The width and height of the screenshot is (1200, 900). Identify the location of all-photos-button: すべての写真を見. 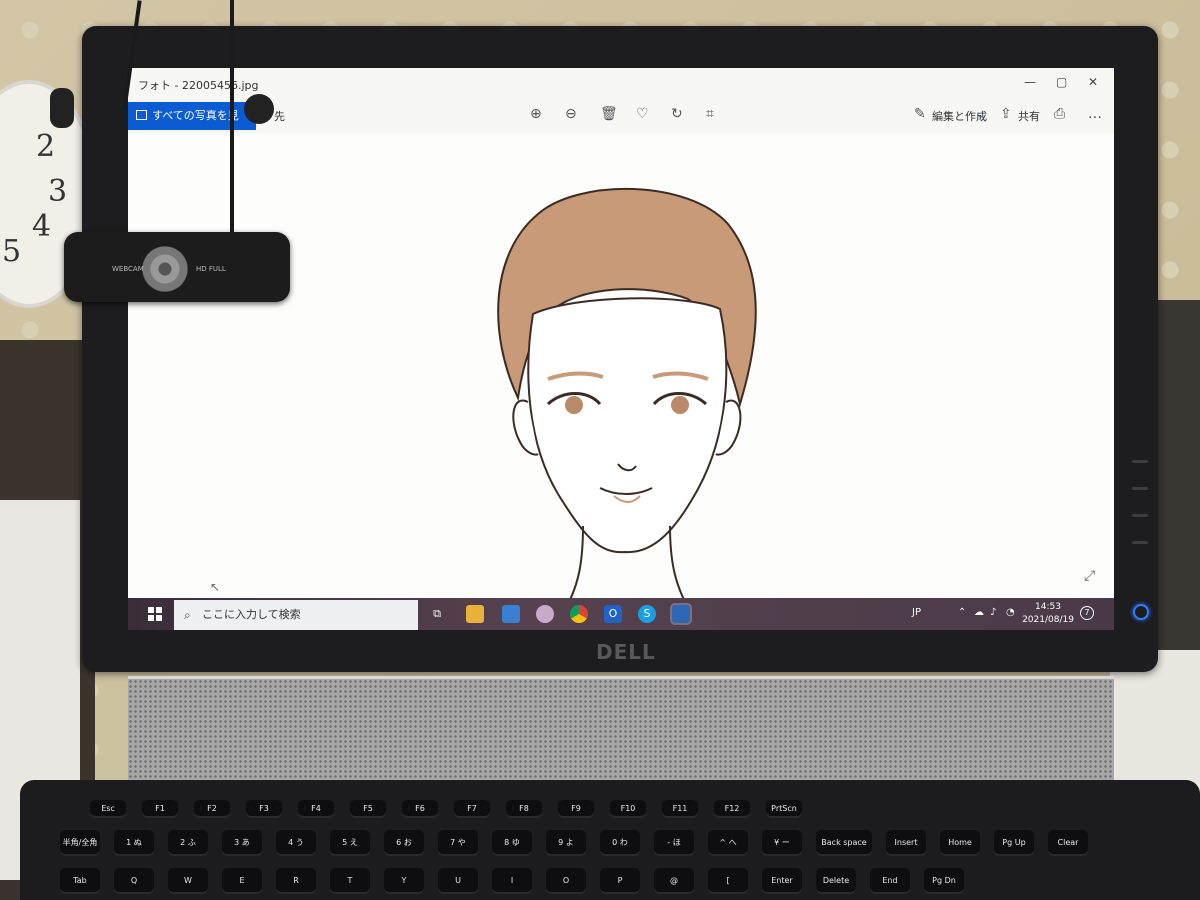
(192, 116).